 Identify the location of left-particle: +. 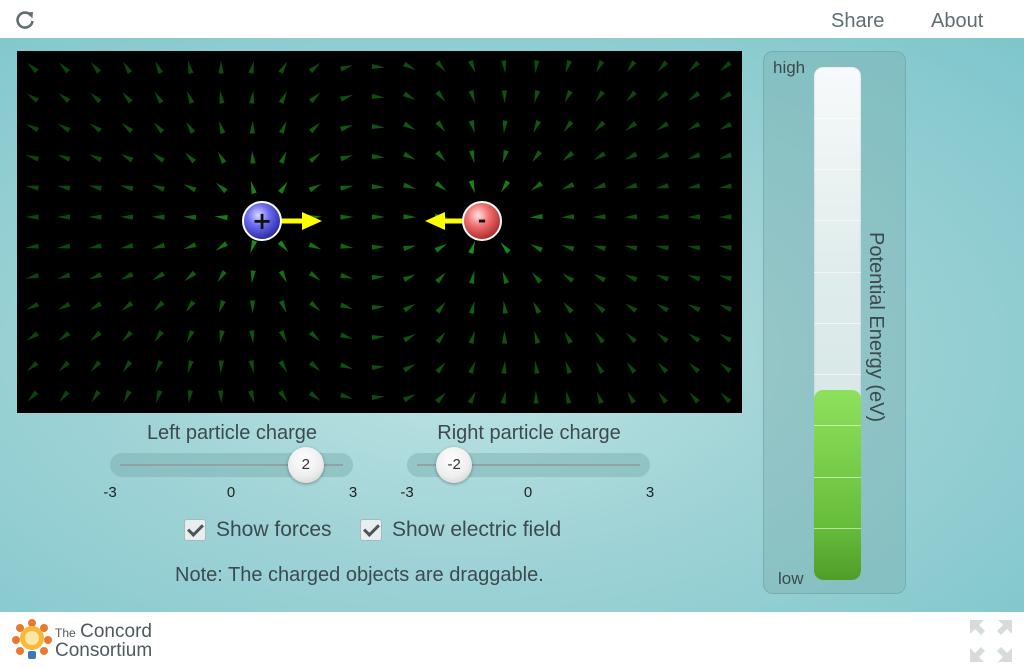
(262, 221).